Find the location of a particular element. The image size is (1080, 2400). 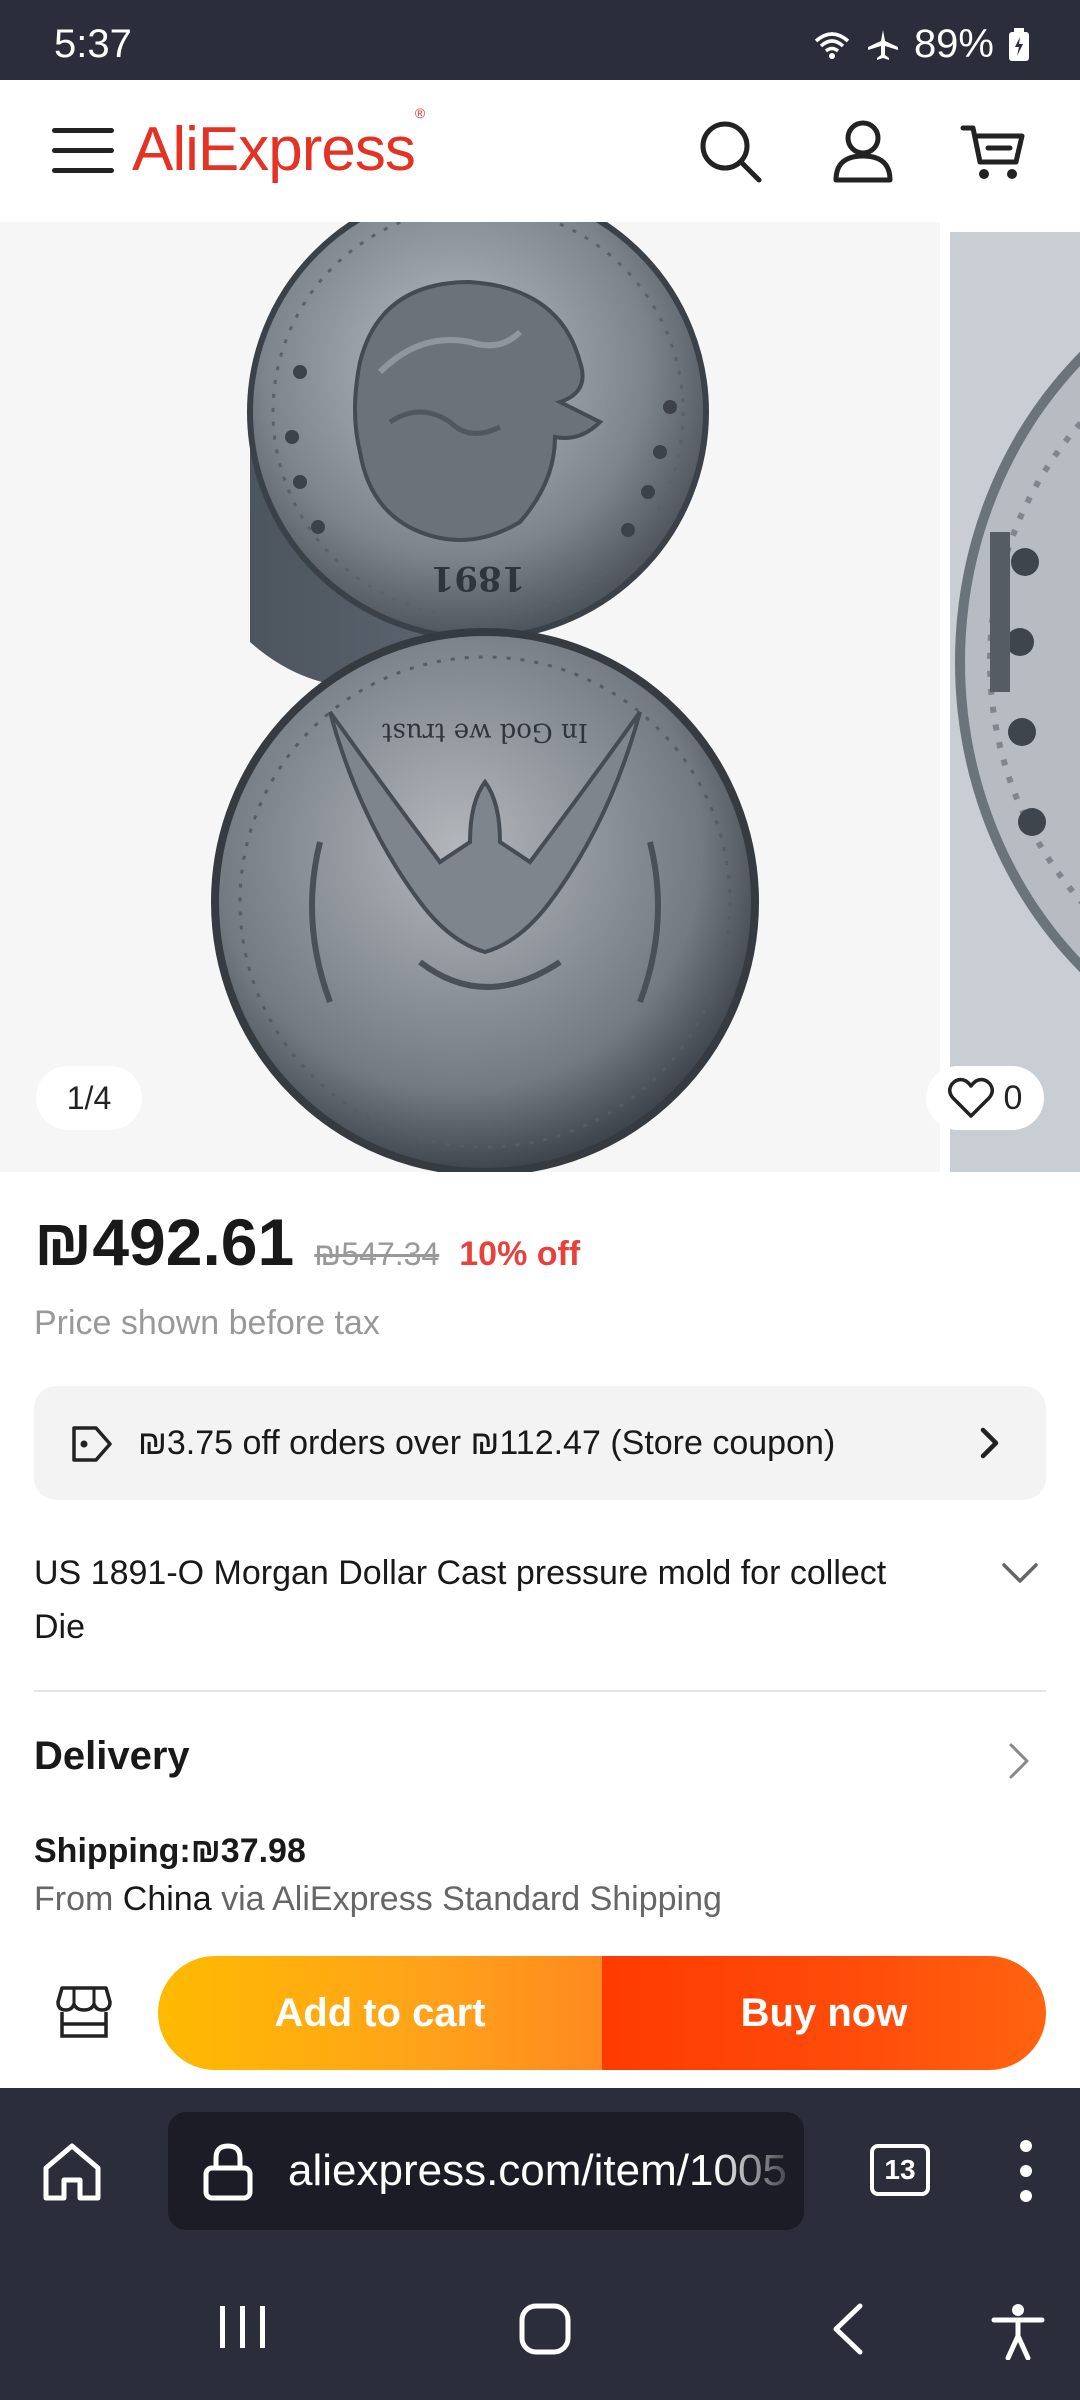

purchase-bar: Add to cart Buy now is located at coordinates (540, 2019).